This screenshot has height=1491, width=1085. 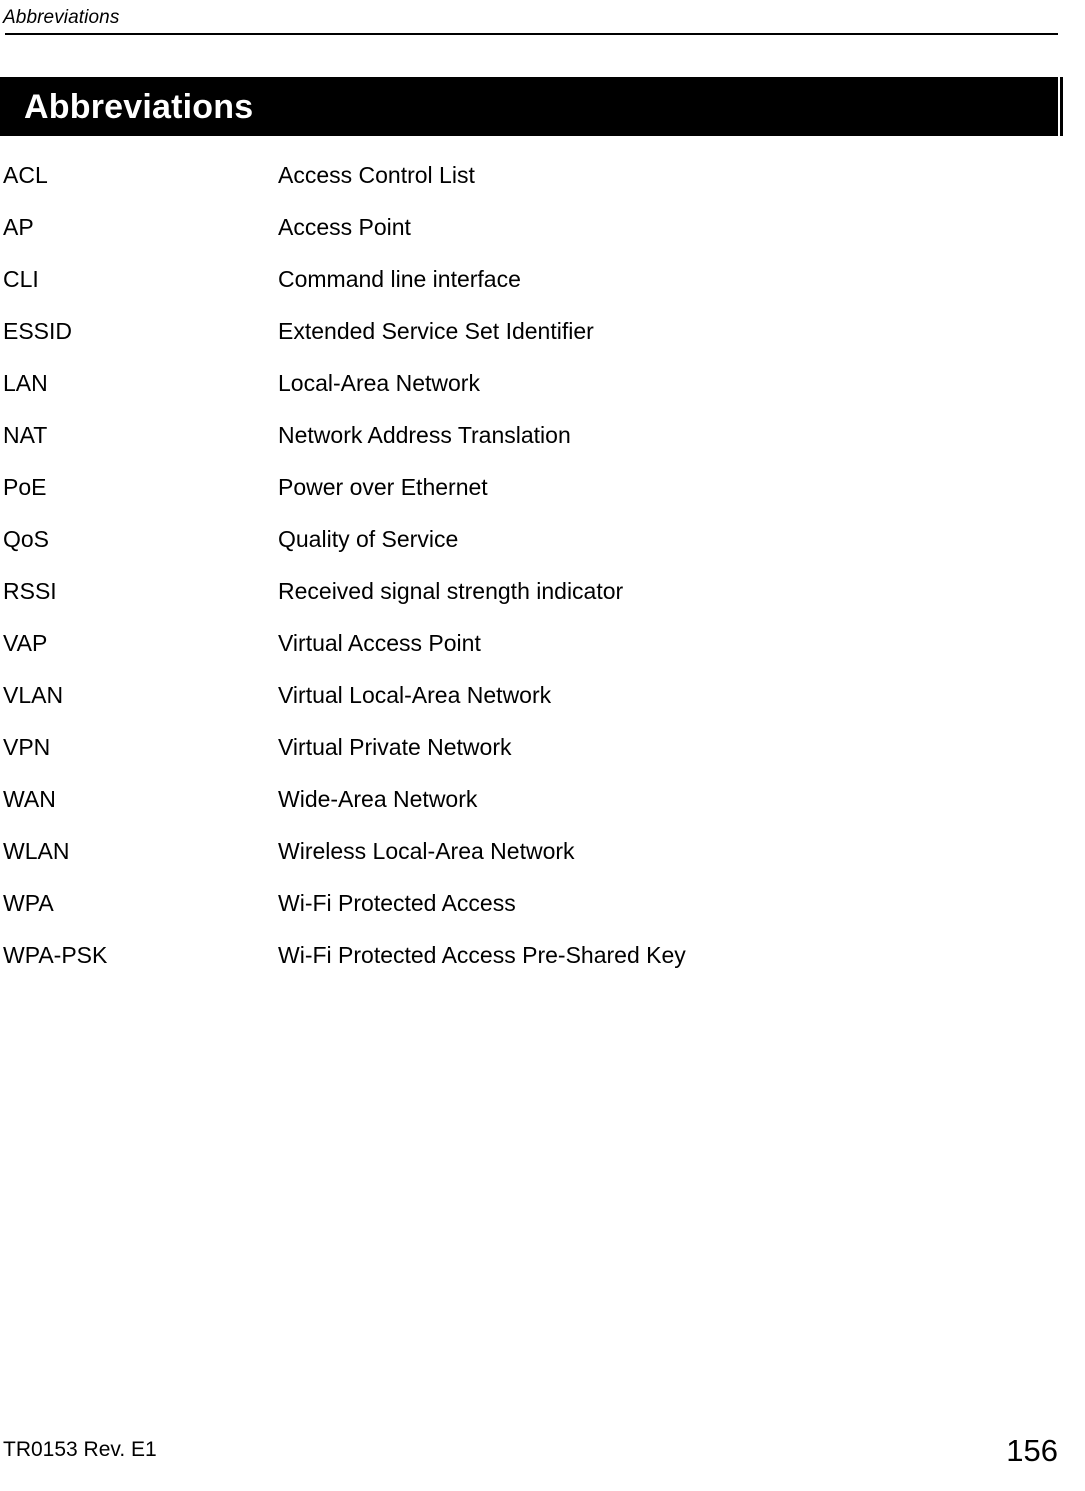 What do you see at coordinates (530, 20) in the screenshot?
I see `running-header: Abbreviations` at bounding box center [530, 20].